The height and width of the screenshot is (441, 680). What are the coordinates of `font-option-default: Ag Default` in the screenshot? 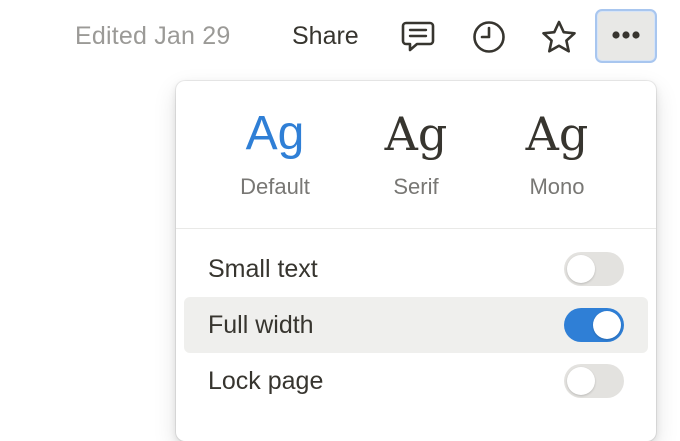 It's located at (275, 157).